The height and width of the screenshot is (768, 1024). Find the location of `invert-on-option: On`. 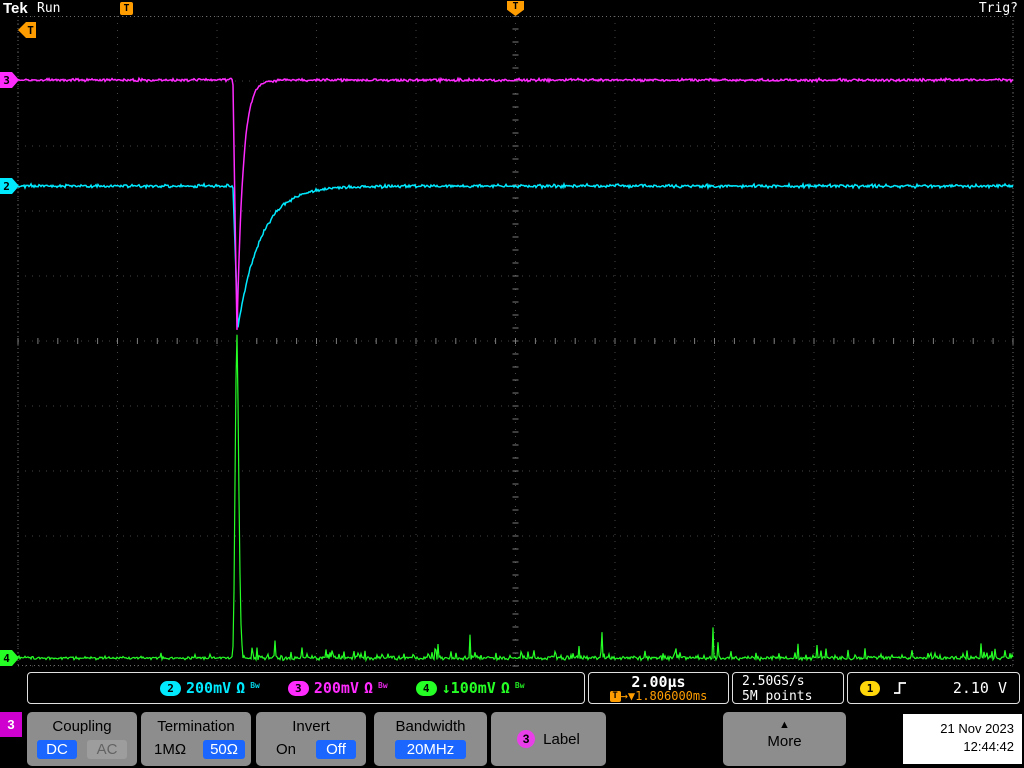

invert-on-option: On is located at coordinates (286, 749).